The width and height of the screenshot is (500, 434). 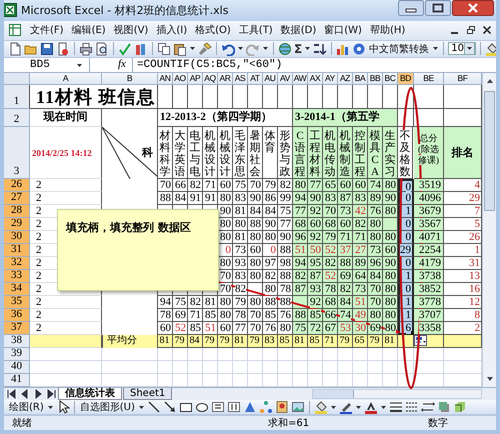 What do you see at coordinates (15, 49) in the screenshot?
I see `new-document-icon` at bounding box center [15, 49].